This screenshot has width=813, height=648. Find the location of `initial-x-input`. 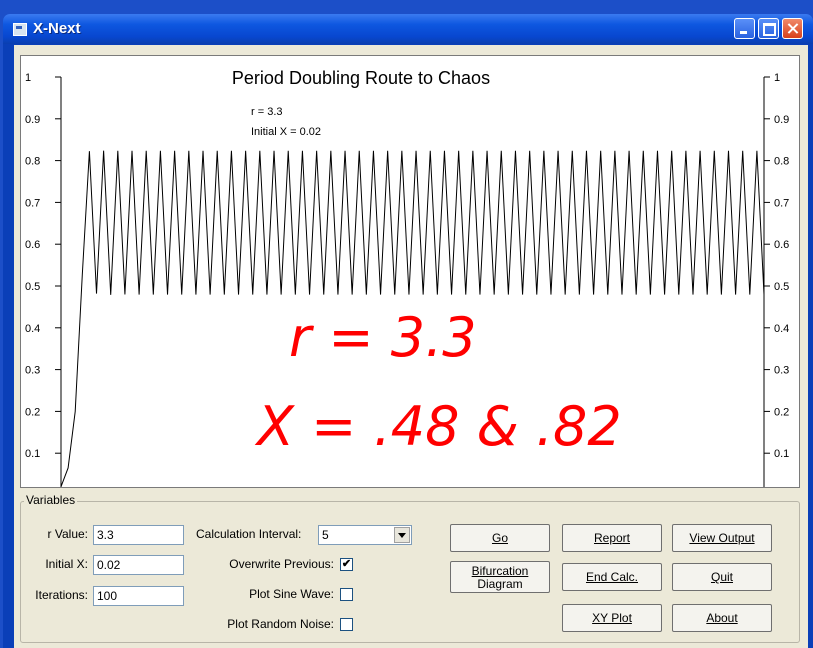

initial-x-input is located at coordinates (138, 565).